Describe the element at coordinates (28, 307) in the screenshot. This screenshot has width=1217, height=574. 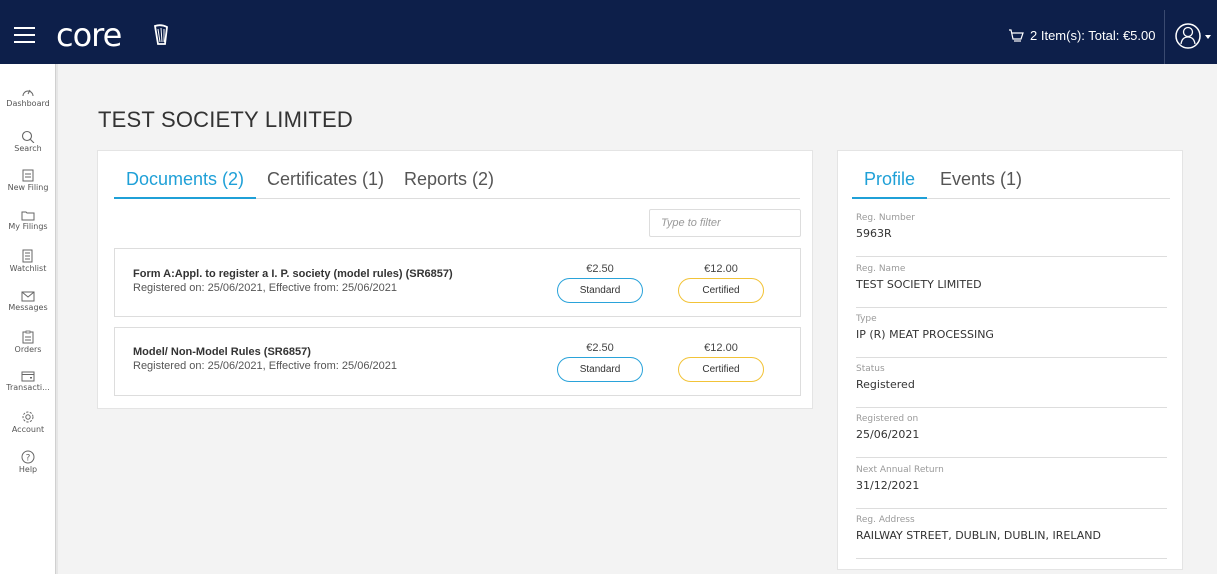
I see `sidebar-item-label: Messages` at that location.